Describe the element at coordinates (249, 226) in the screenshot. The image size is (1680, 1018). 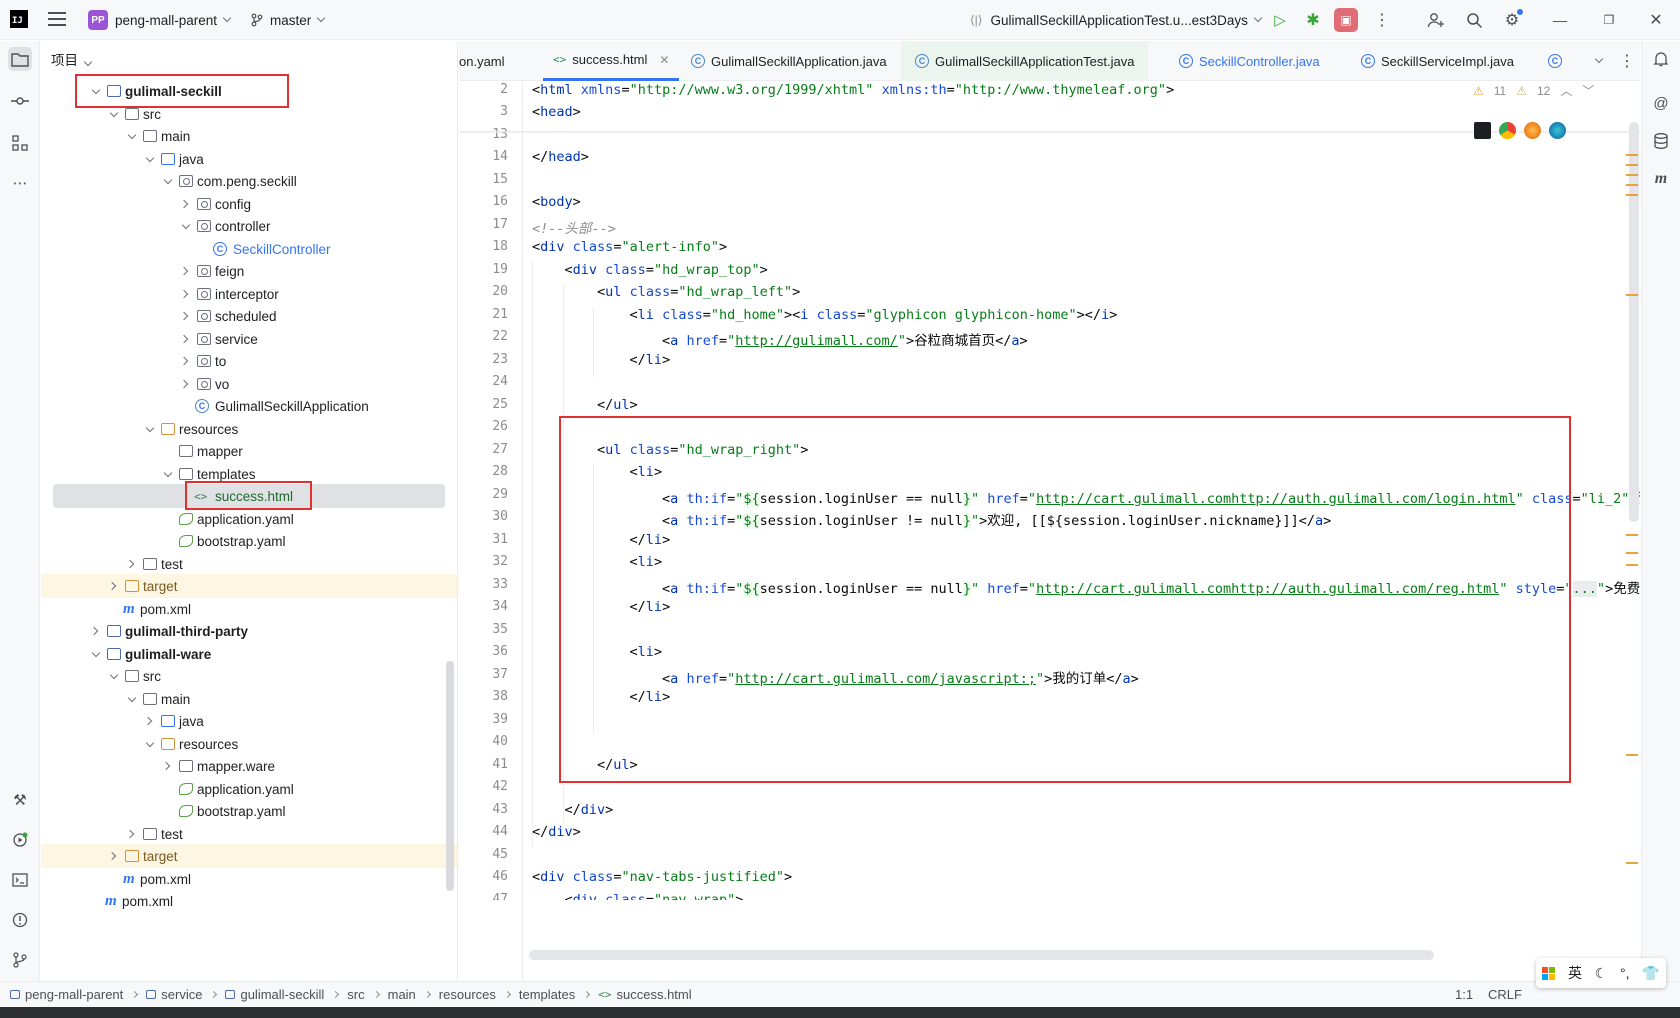
I see `tree-row-controller: controller` at that location.